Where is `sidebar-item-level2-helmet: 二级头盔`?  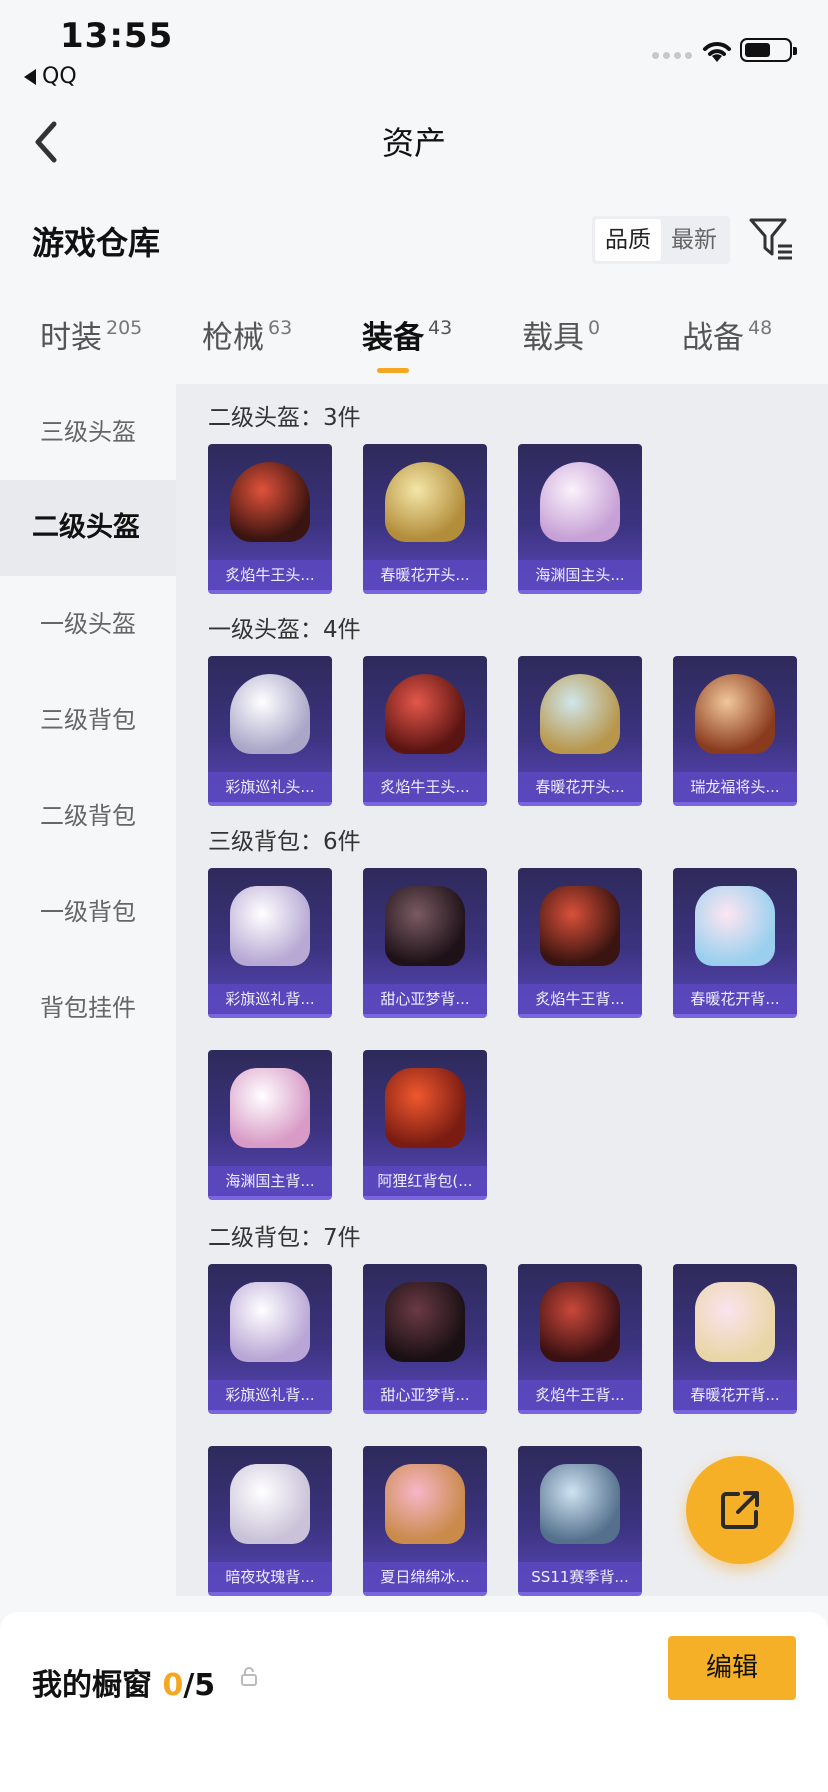 sidebar-item-level2-helmet: 二级头盔 is located at coordinates (88, 528).